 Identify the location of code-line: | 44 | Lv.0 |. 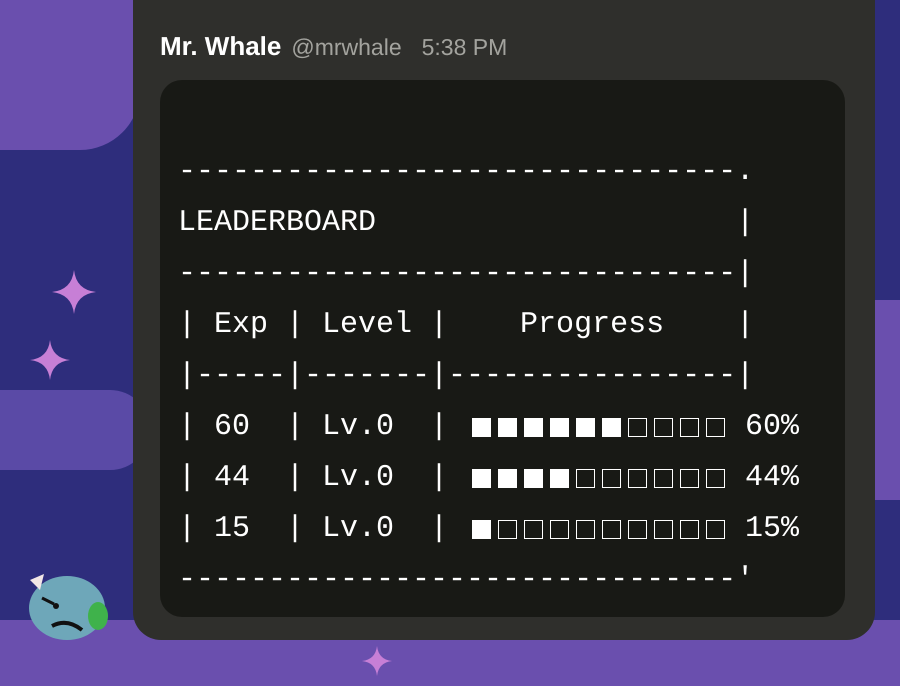
(313, 478).